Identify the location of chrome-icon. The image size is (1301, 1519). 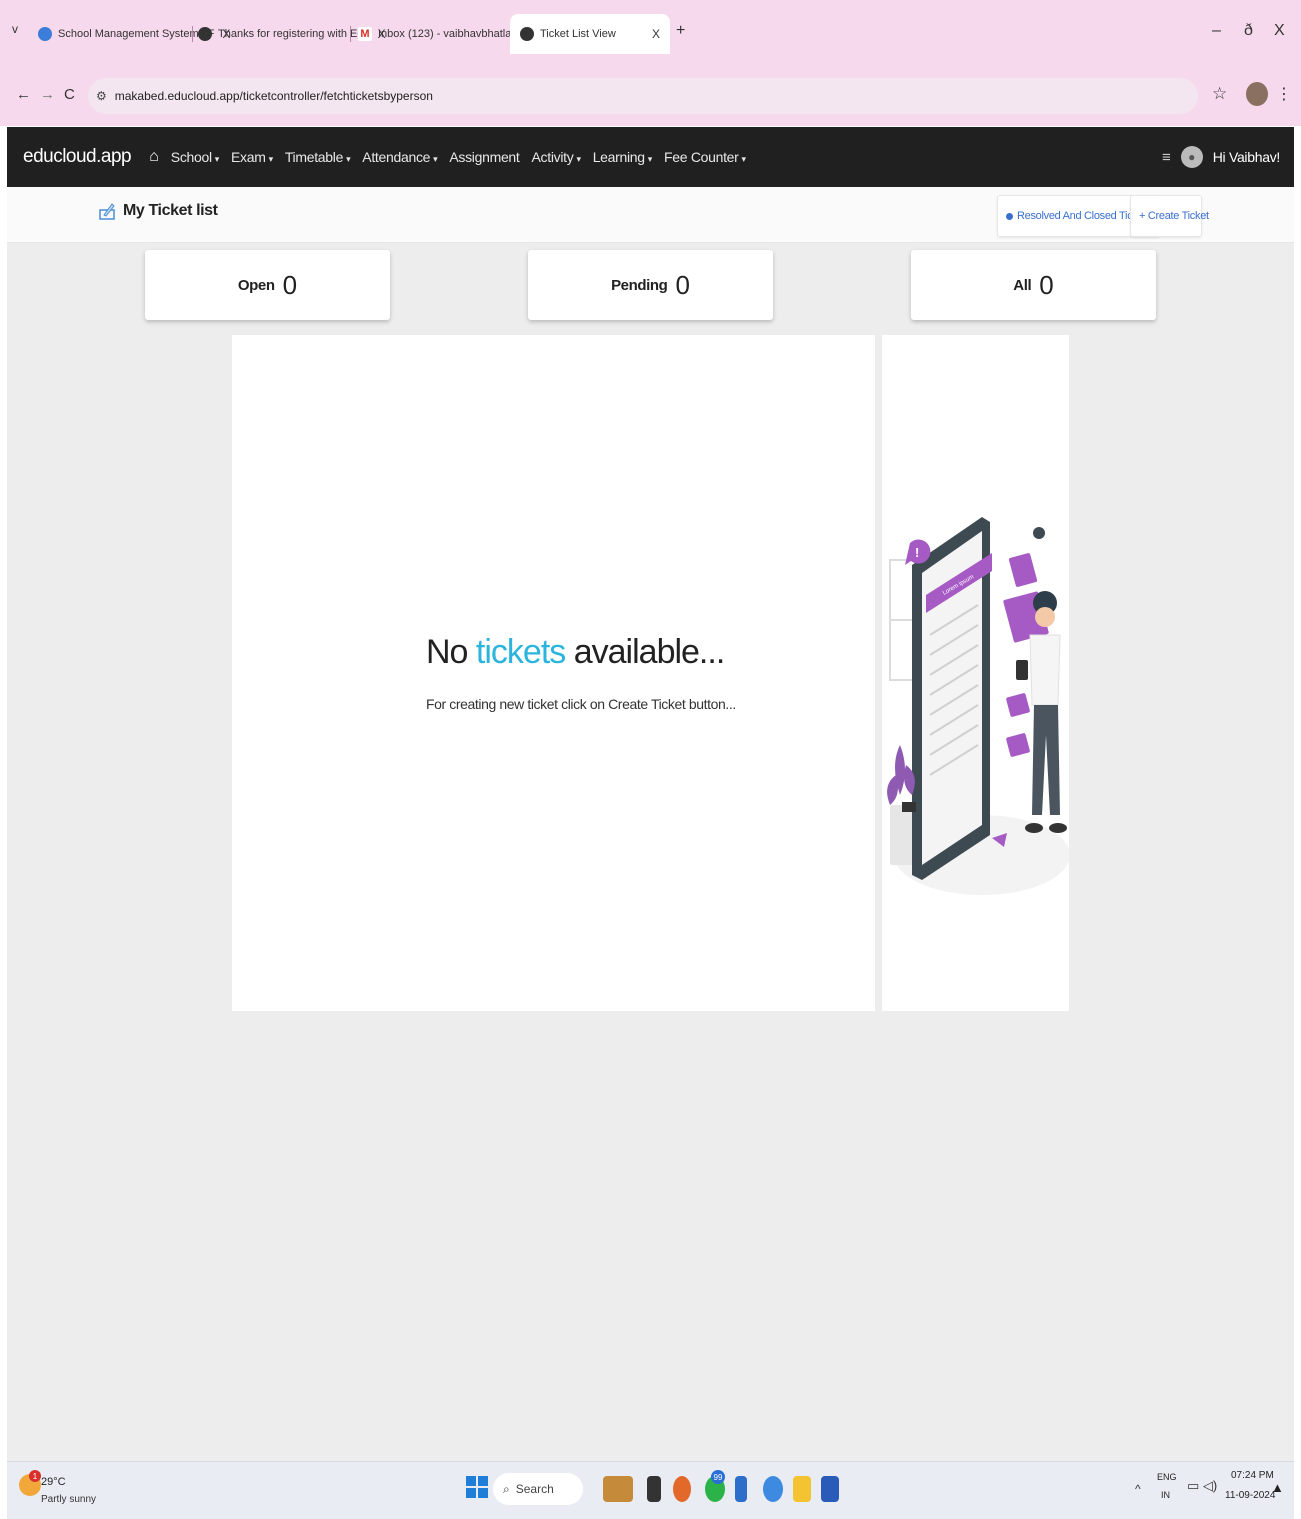
(773, 1489).